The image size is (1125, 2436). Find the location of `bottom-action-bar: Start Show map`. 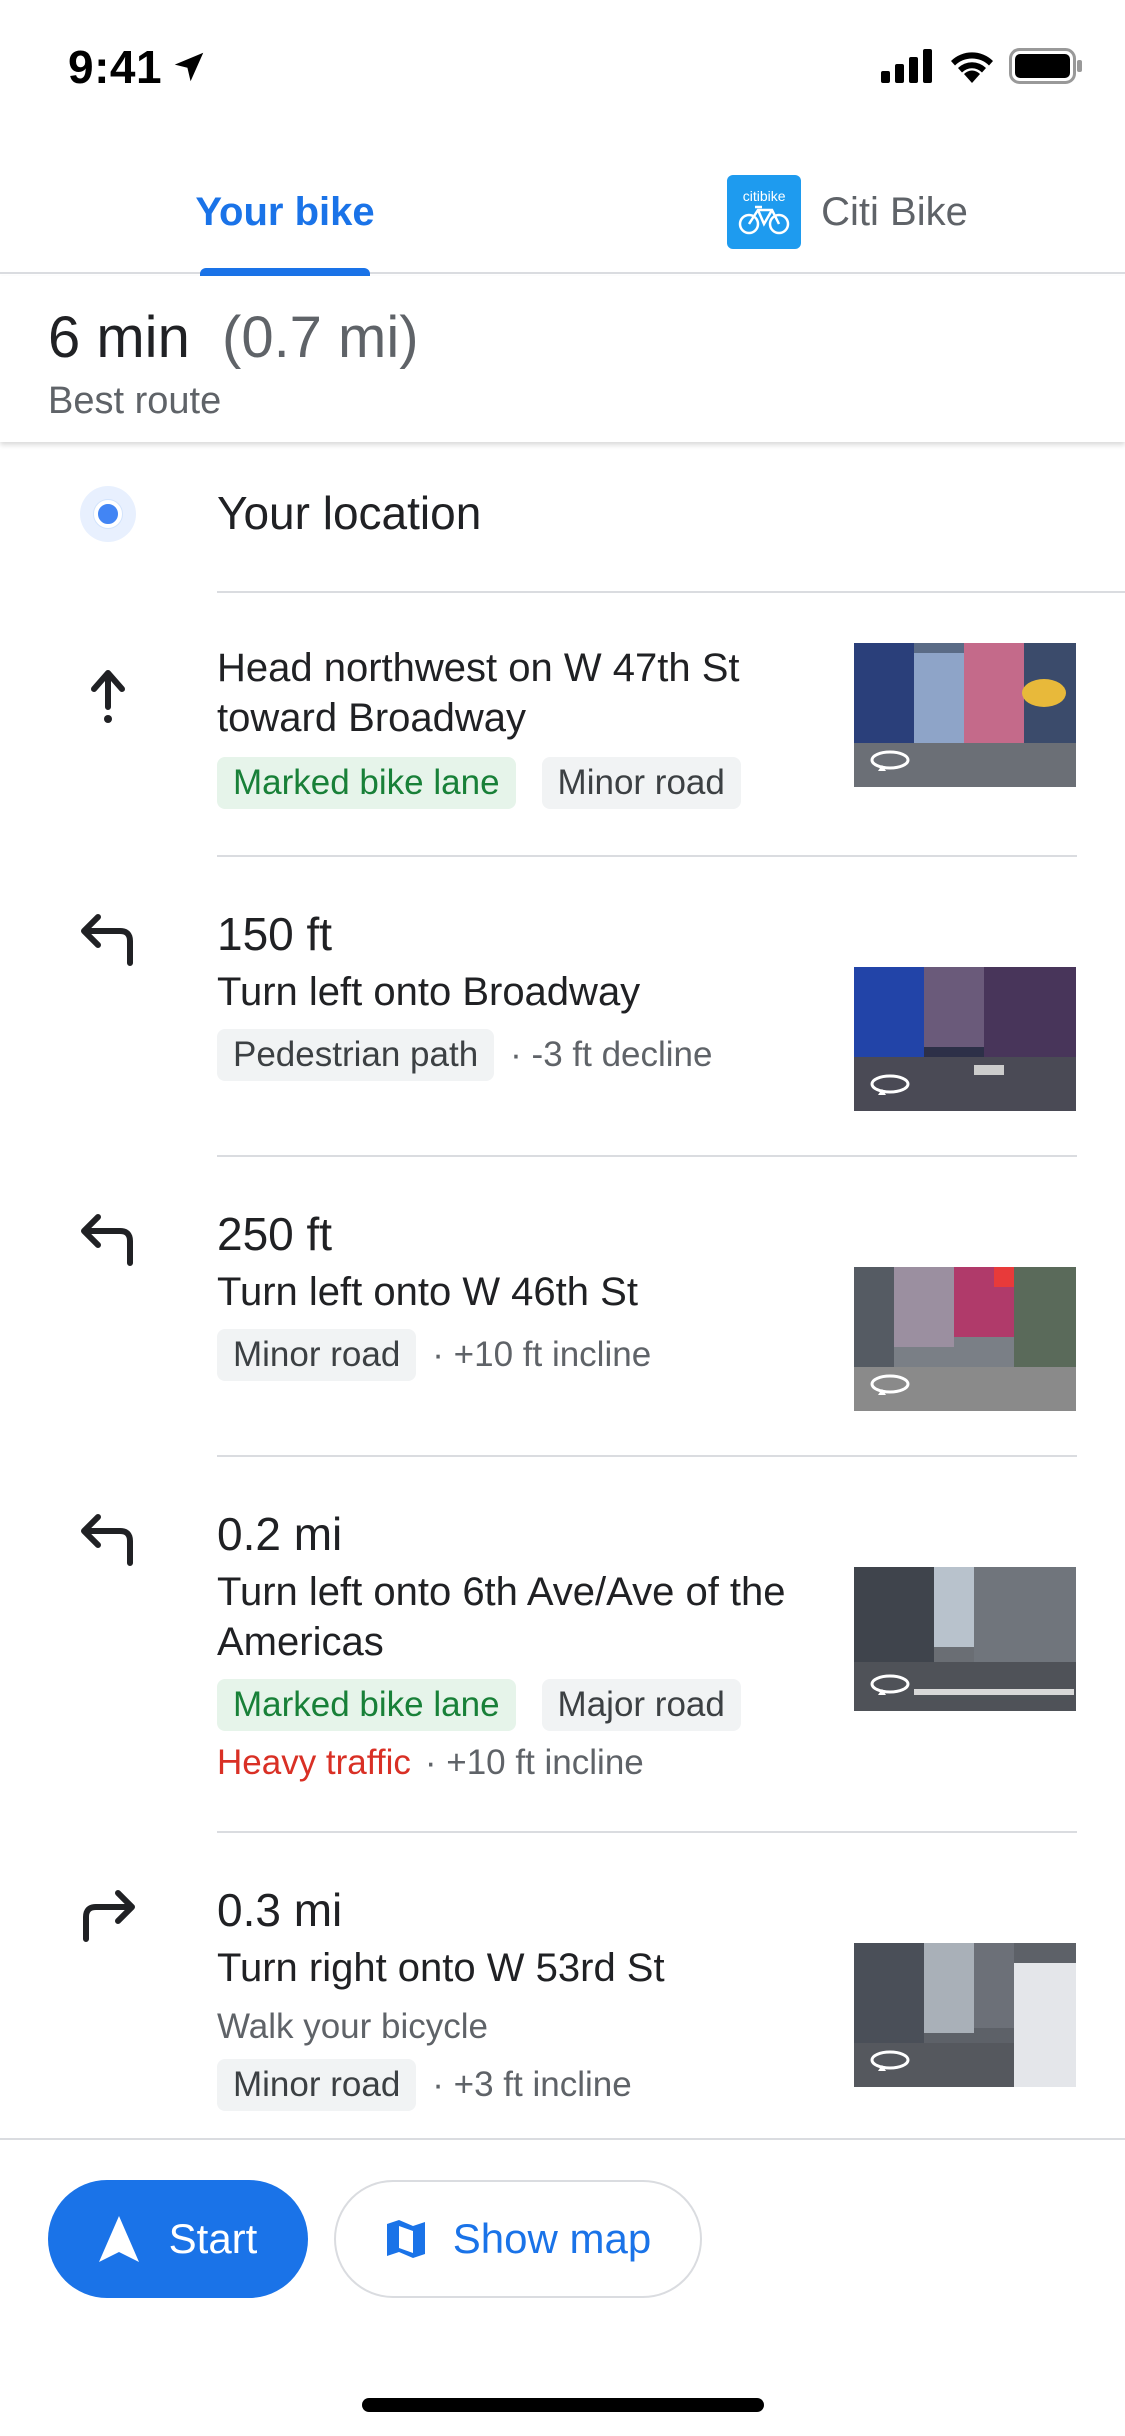

bottom-action-bar: Start Show map is located at coordinates (562, 2287).